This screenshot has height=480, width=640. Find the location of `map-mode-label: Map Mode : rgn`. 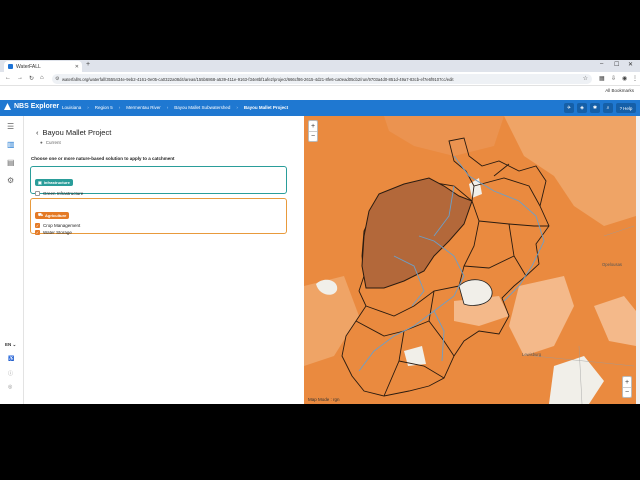

map-mode-label: Map Mode : rgn is located at coordinates (324, 399).